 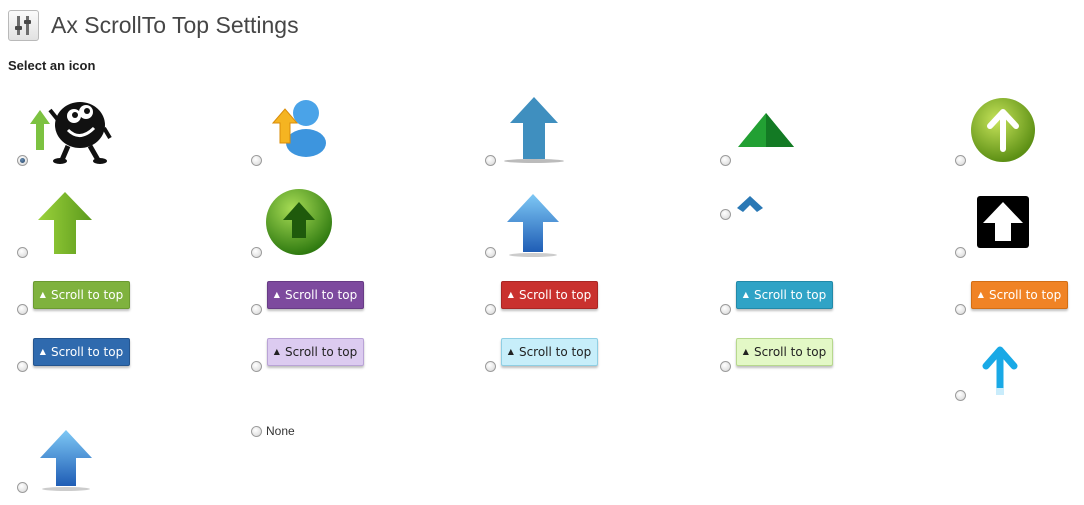 What do you see at coordinates (66, 460) in the screenshot?
I see `gradient-blue-arrow-up-icon` at bounding box center [66, 460].